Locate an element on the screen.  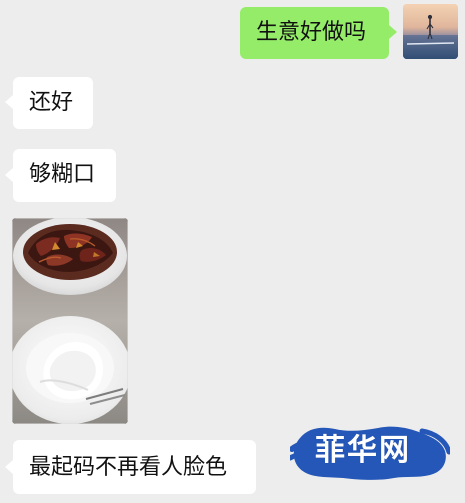
message-text-outgoing: 生意好做吗 is located at coordinates (311, 32).